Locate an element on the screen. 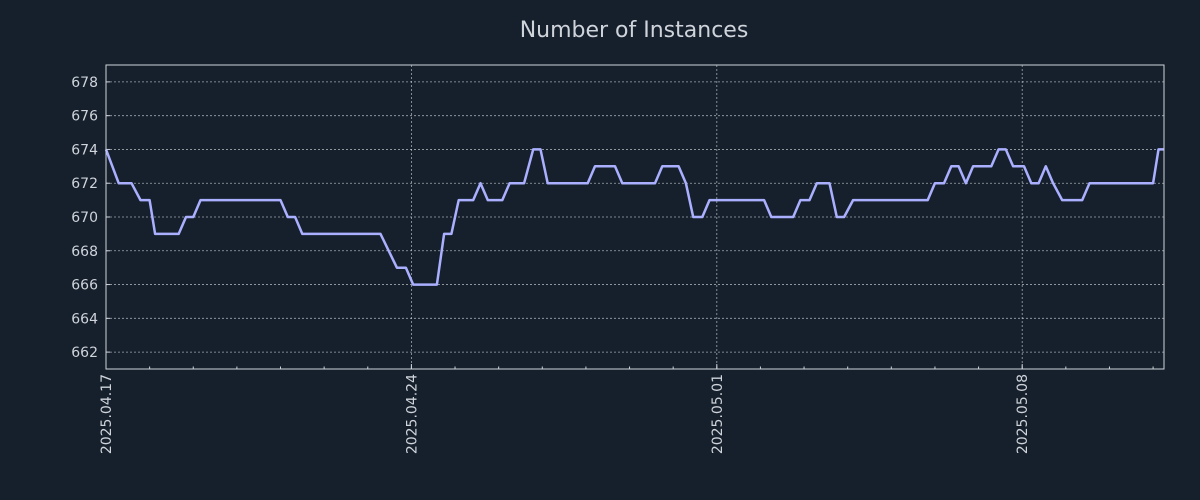 The width and height of the screenshot is (1200, 500). y-tick-label: 672 is located at coordinates (84, 184).